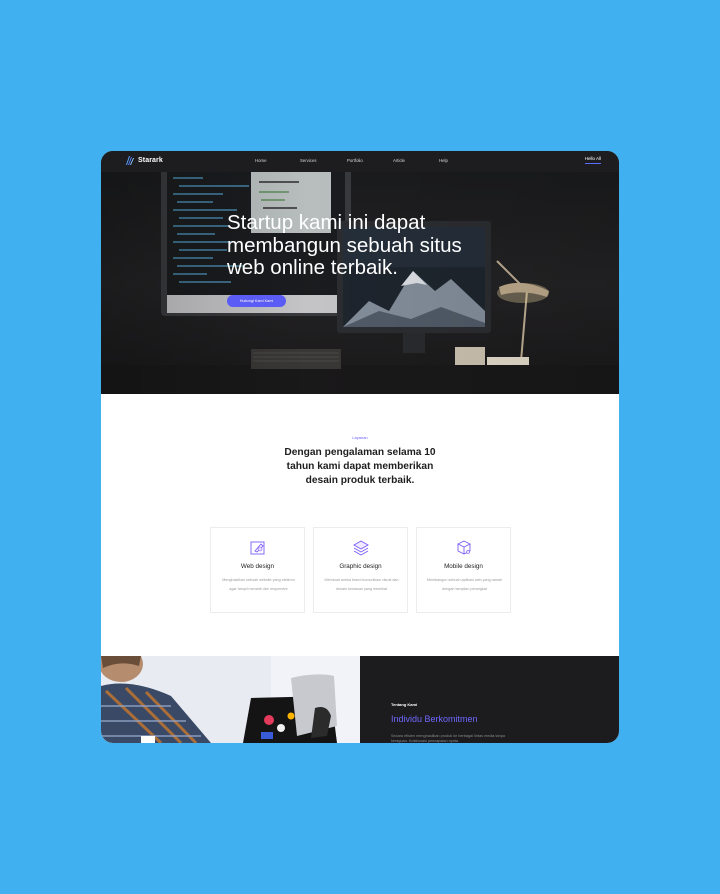  What do you see at coordinates (592, 160) in the screenshot?
I see `nav-hello-link: Hello All` at bounding box center [592, 160].